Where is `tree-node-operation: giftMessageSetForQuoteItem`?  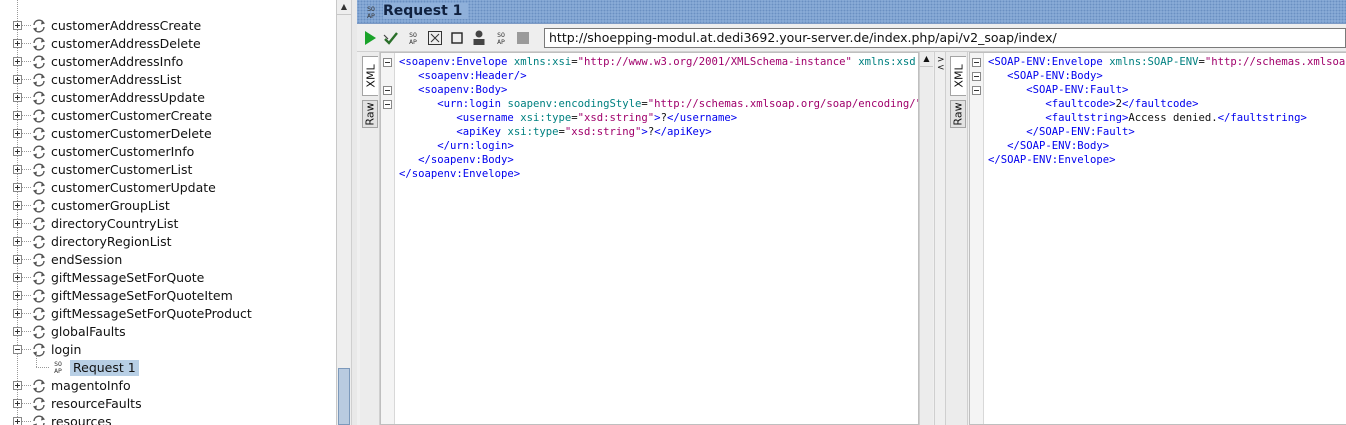 tree-node-operation: giftMessageSetForQuoteItem is located at coordinates (168, 296).